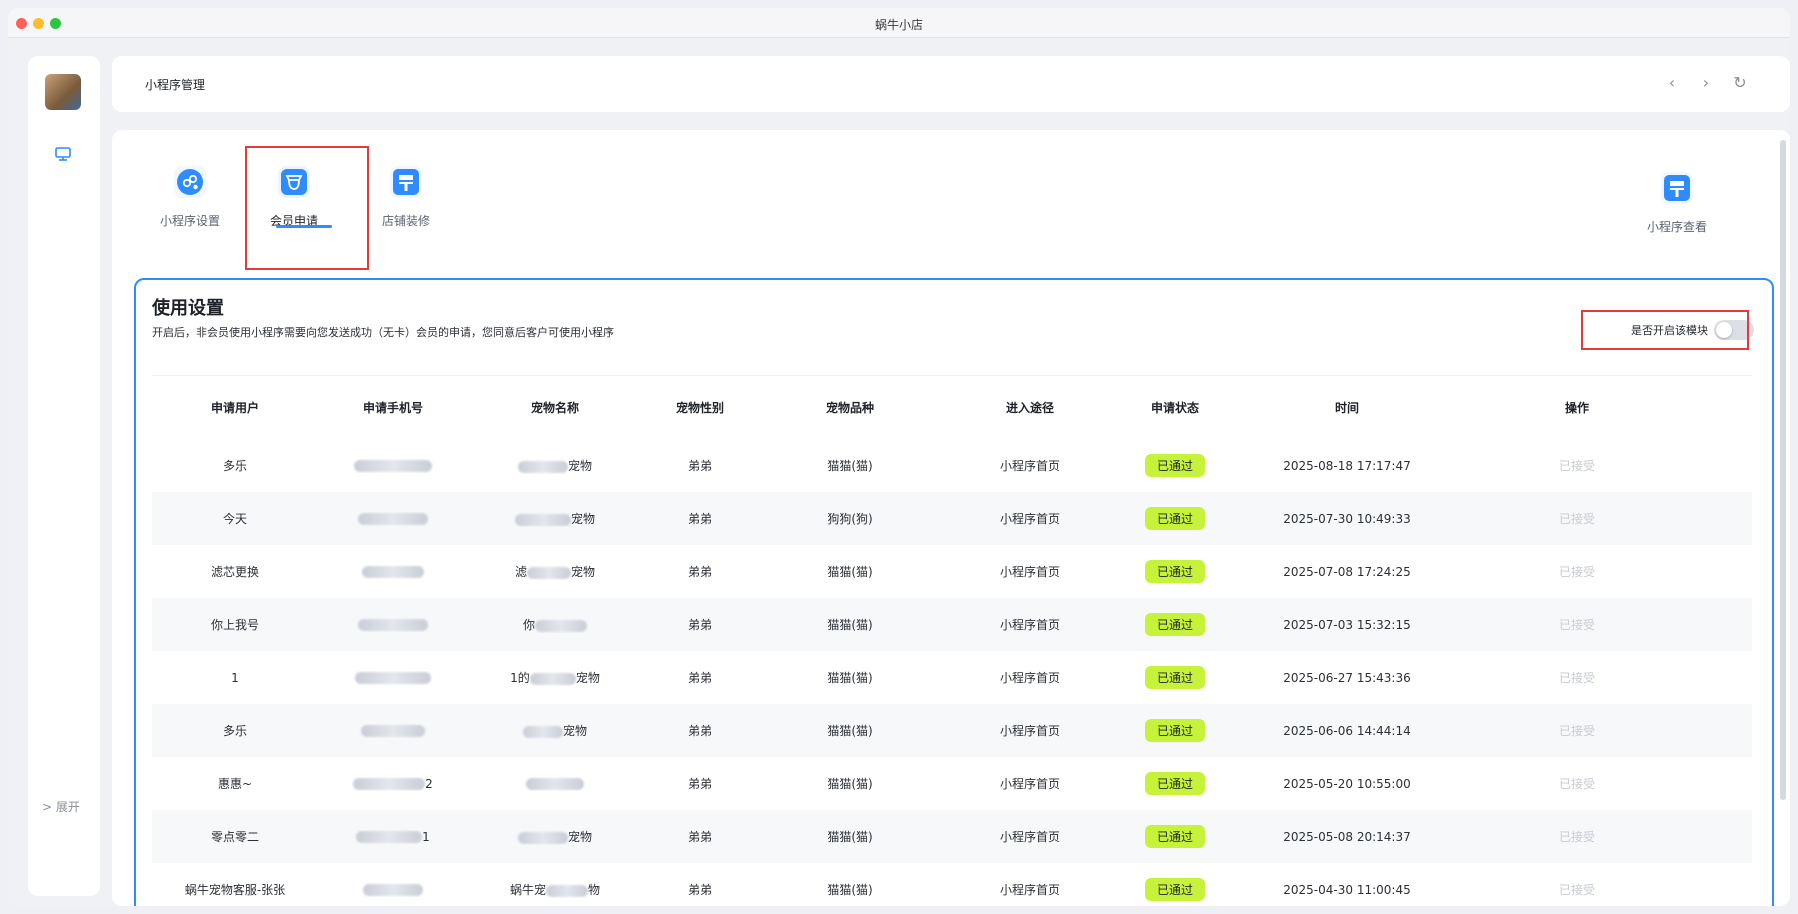 The width and height of the screenshot is (1798, 914). Describe the element at coordinates (307, 208) in the screenshot. I see `highlight-box-tab` at that location.